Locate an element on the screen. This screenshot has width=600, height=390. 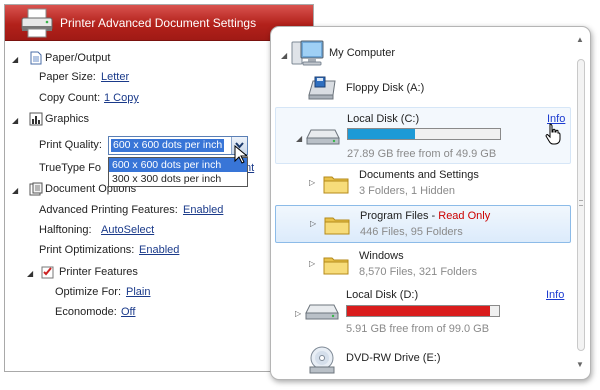
printer-title: Printer Advanced Document Settings is located at coordinates (158, 23).